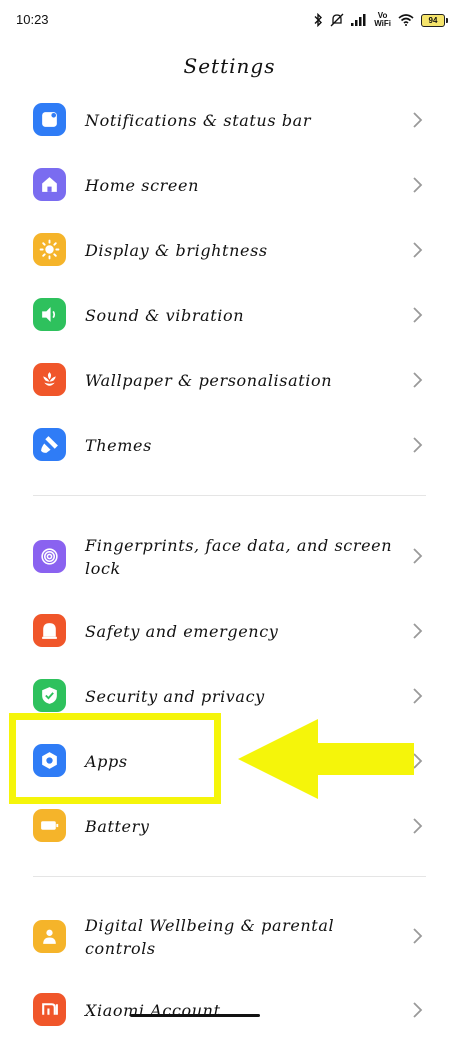  Describe the element at coordinates (49, 936) in the screenshot. I see `wellbeing-icon` at that location.